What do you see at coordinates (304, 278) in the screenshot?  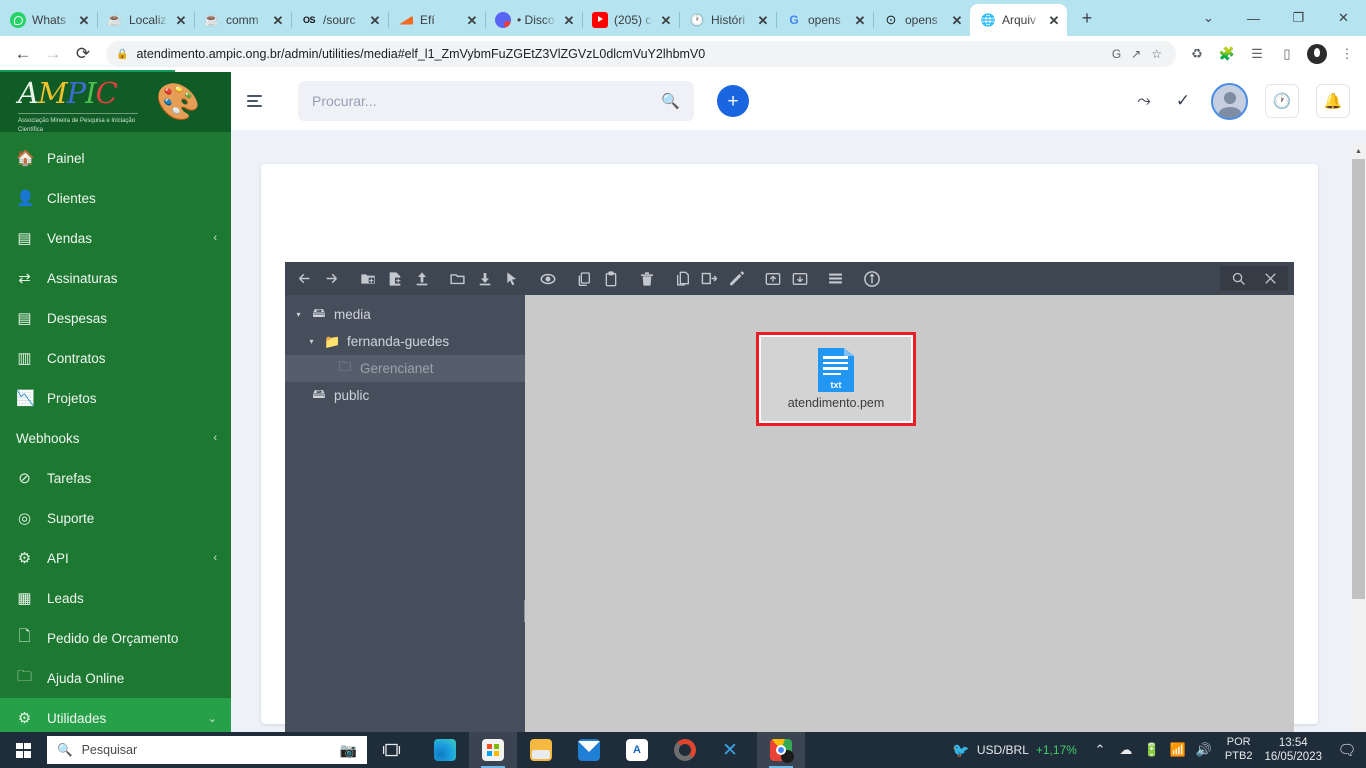 I see `back-icon` at bounding box center [304, 278].